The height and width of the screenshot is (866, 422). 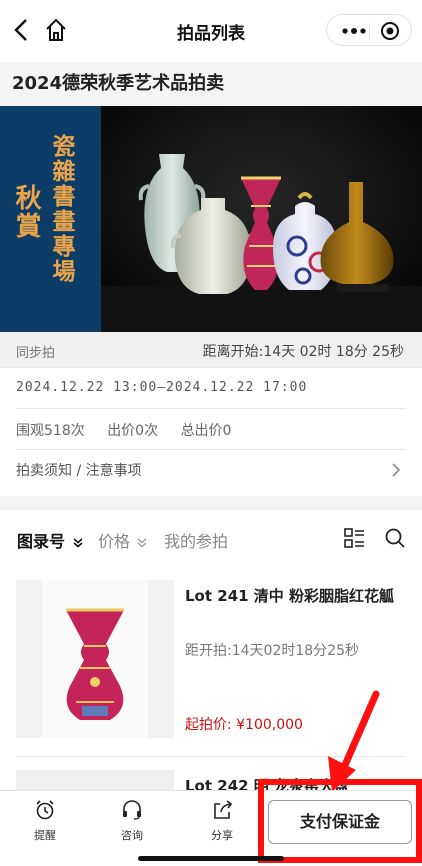 I want to click on filter-price-label: 价格, so click(x=114, y=541).